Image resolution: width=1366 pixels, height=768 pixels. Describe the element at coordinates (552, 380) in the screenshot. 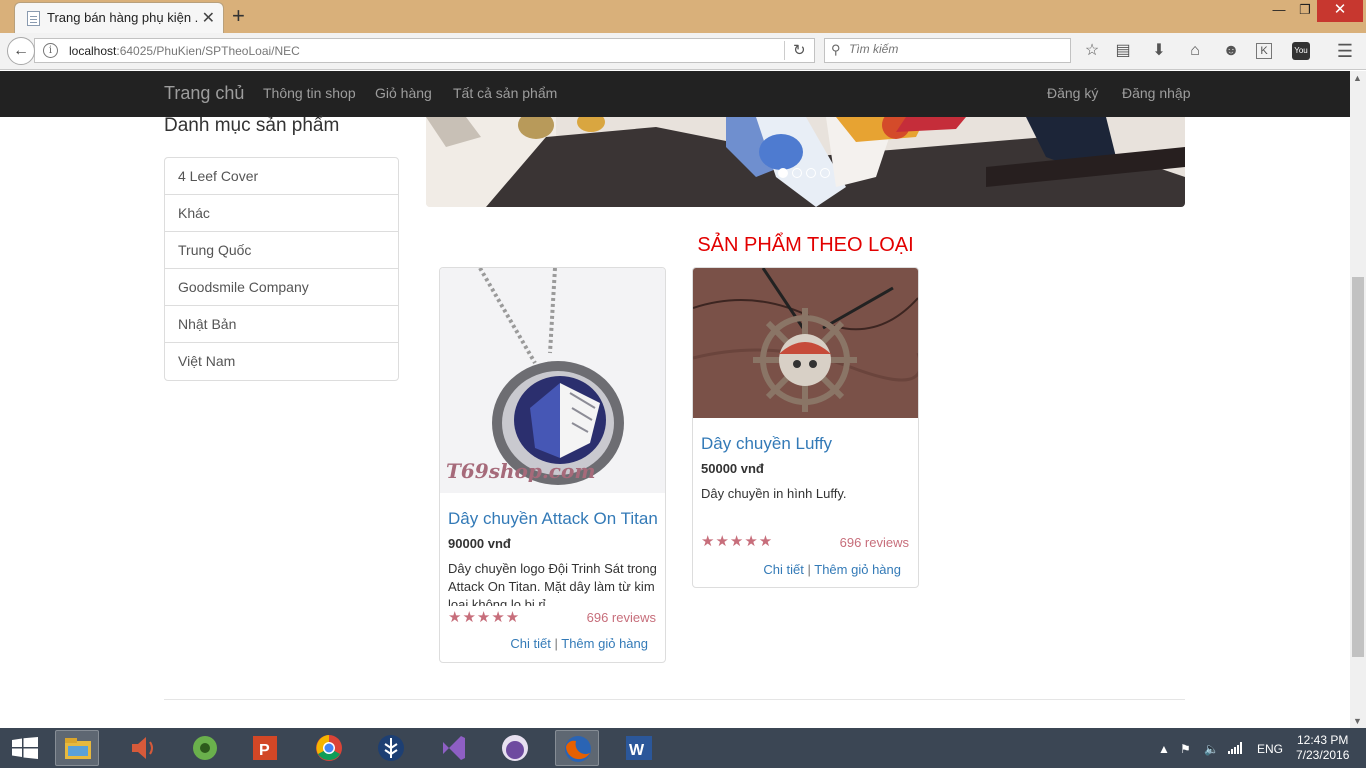

I see `product-image: T69shop.com` at that location.